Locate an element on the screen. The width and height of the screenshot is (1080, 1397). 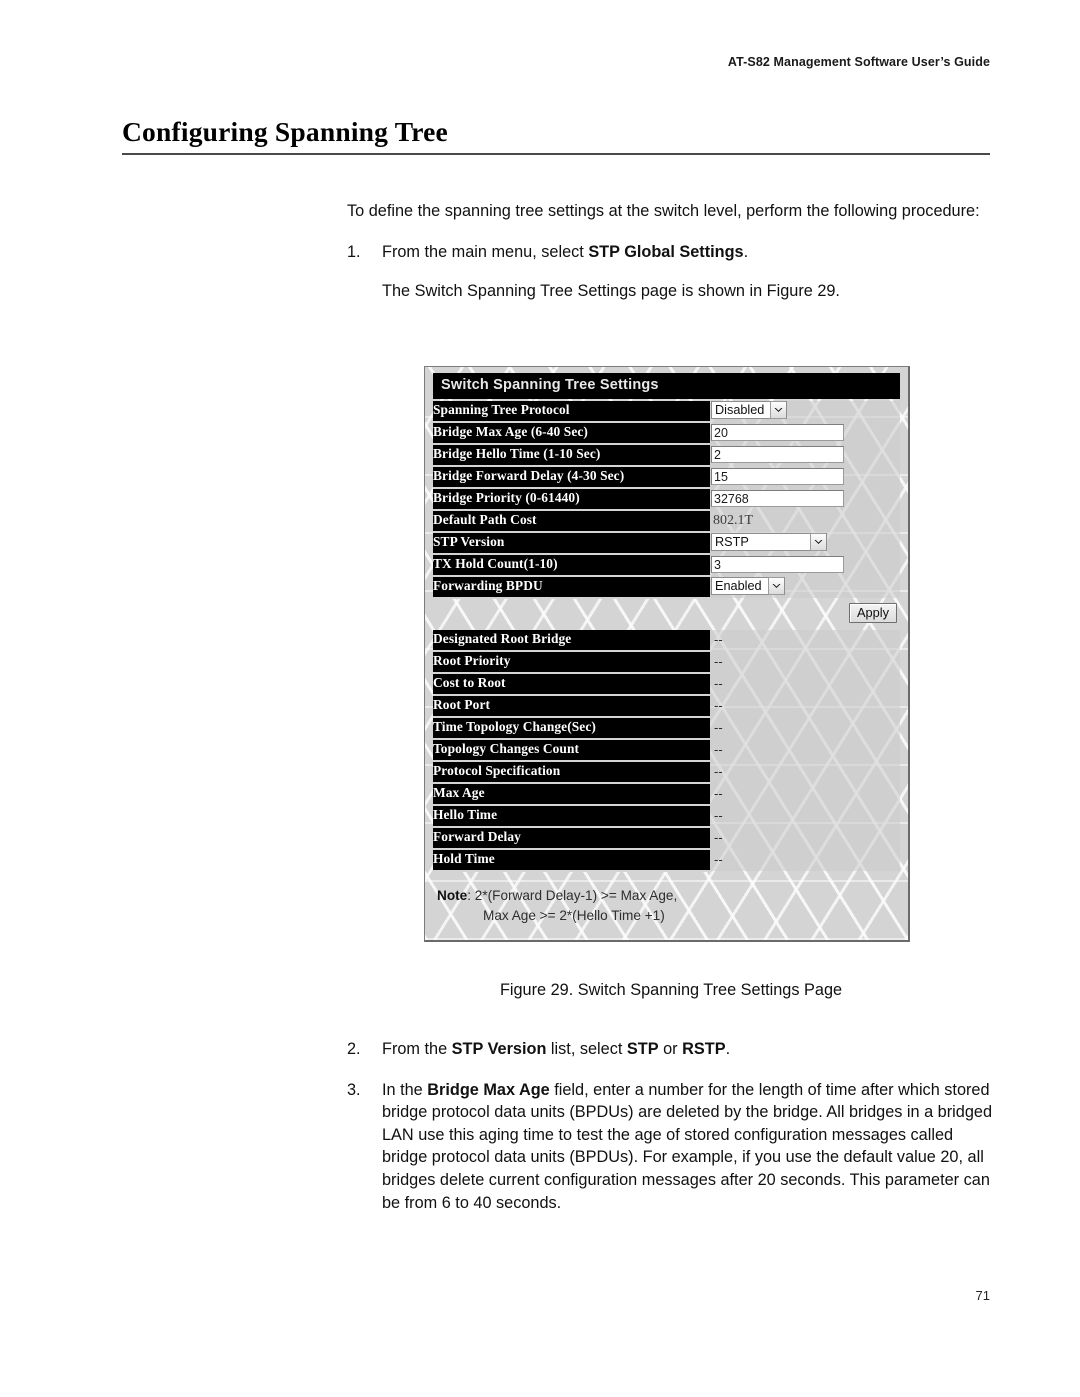
spanning-tree-protocol-select: Disabled is located at coordinates (749, 410).